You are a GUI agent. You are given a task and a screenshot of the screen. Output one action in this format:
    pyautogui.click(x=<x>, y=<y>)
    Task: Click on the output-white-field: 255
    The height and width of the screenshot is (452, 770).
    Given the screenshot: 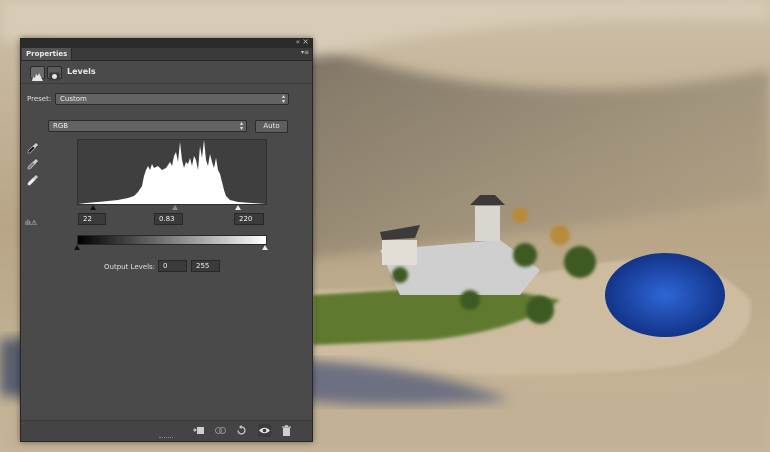 What is the action you would take?
    pyautogui.click(x=205, y=266)
    